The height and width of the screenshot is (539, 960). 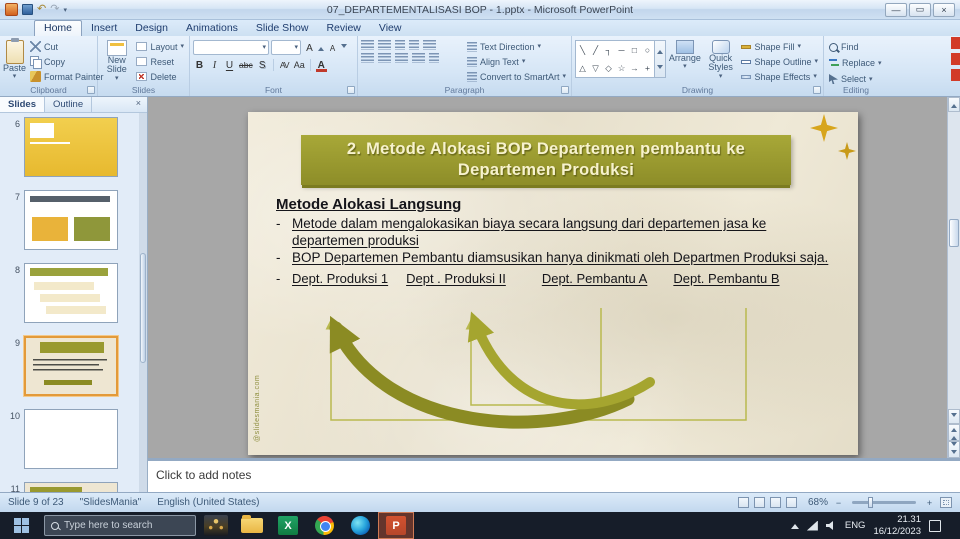 What do you see at coordinates (208, 502) in the screenshot?
I see `language-indicator: English (United States)` at bounding box center [208, 502].